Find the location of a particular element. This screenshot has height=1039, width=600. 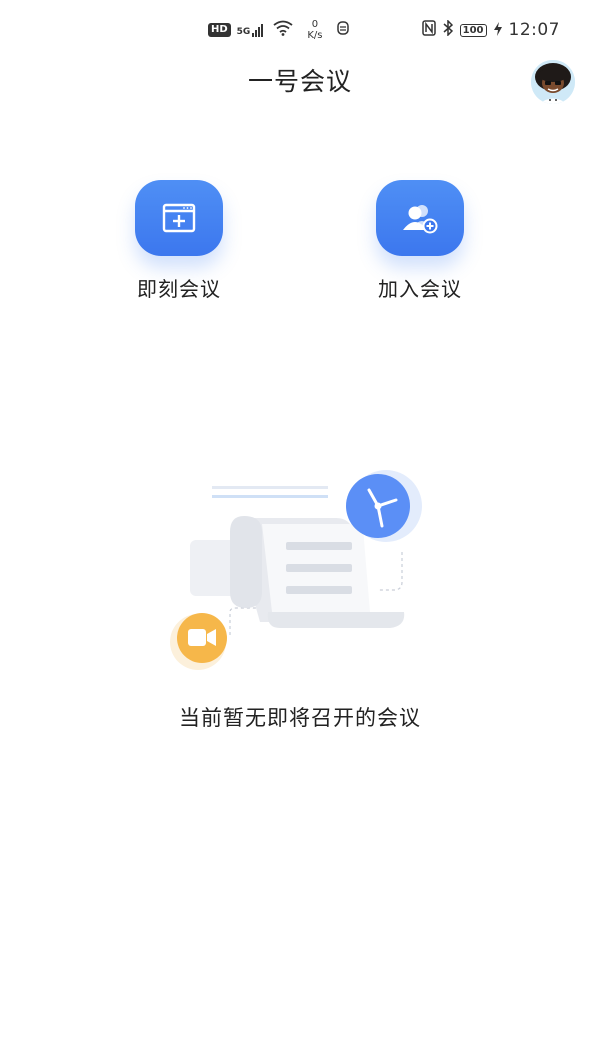

join-meeting-button: 加入会议 is located at coordinates (420, 241).